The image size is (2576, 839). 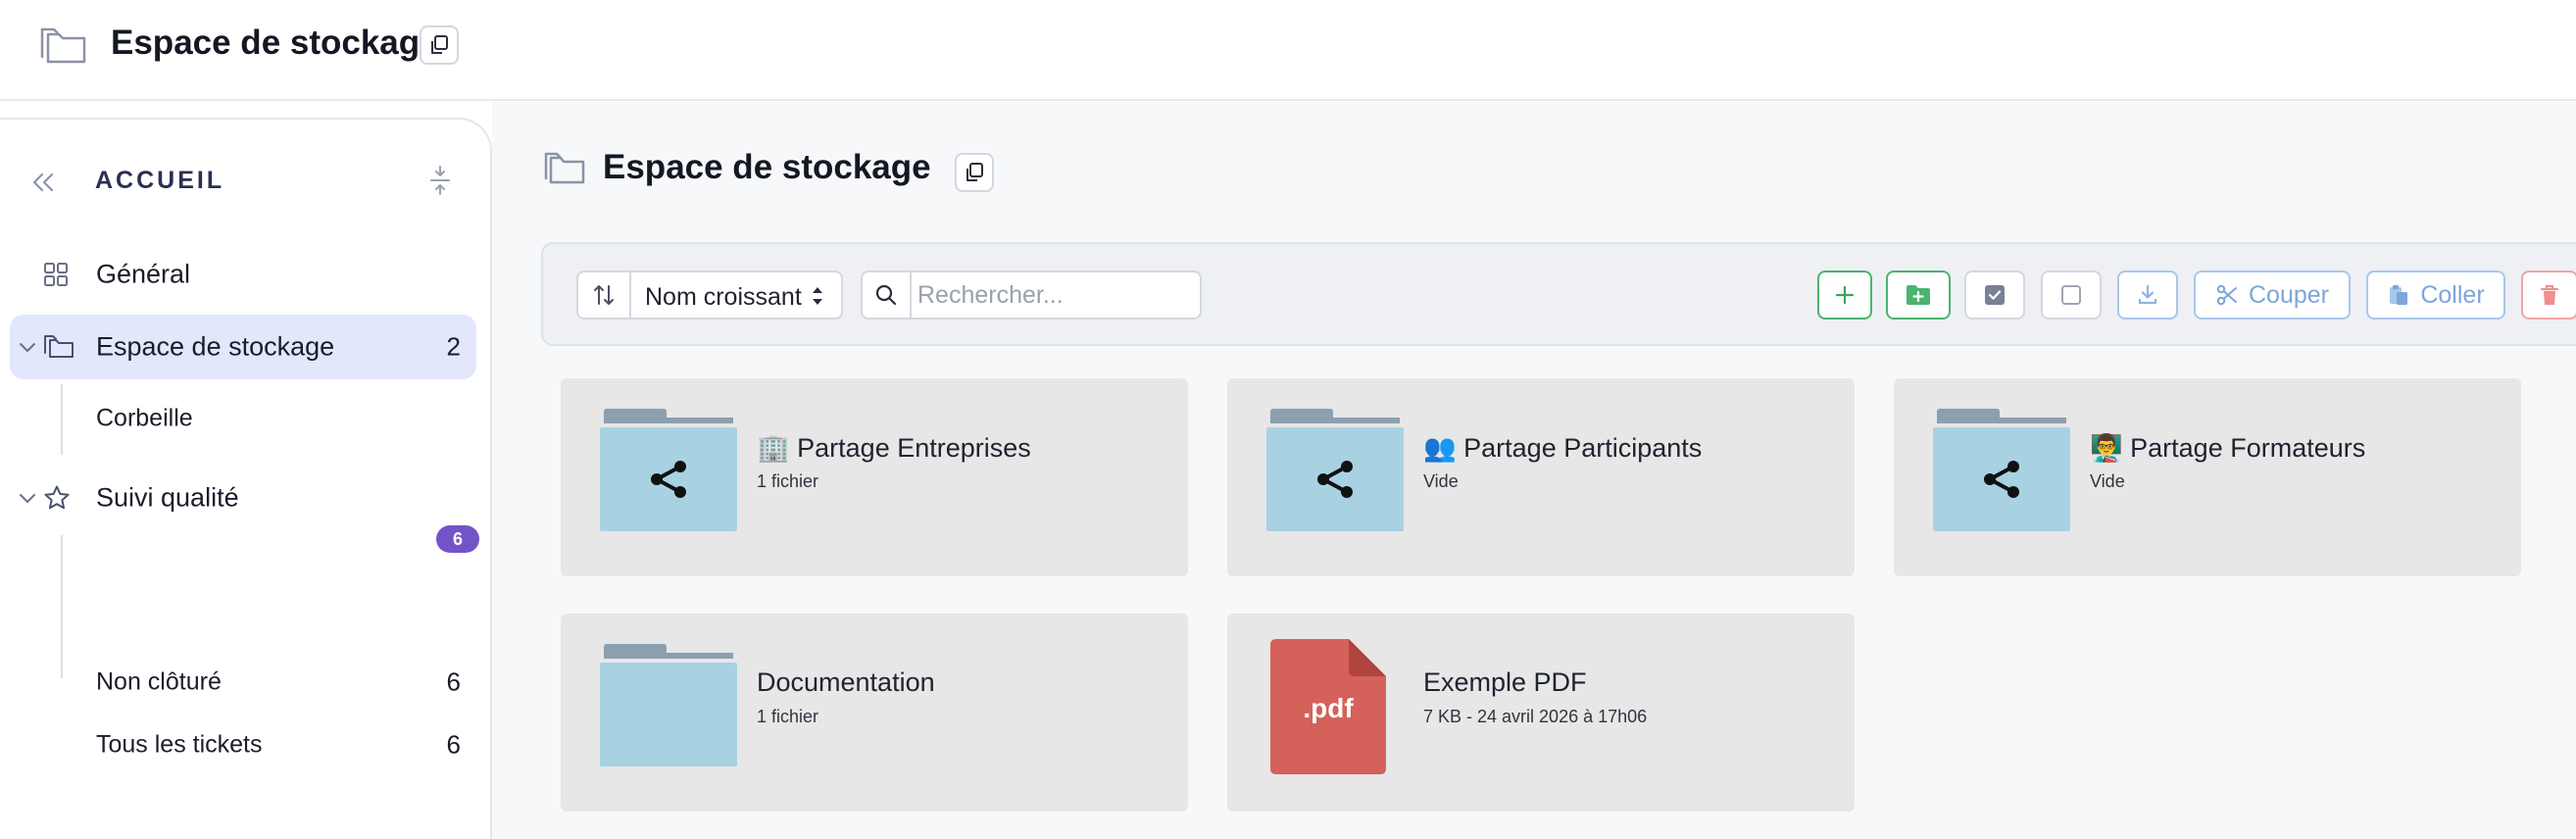 I want to click on item-count: 2, so click(x=453, y=347).